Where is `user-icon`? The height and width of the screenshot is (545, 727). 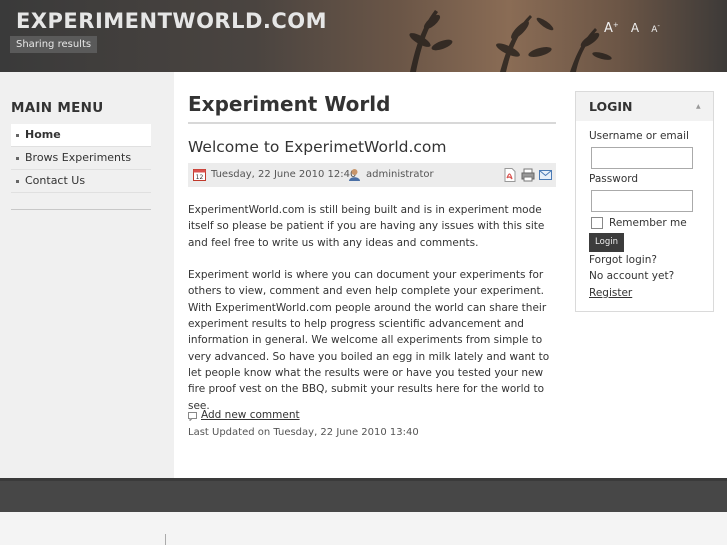
user-icon is located at coordinates (354, 175).